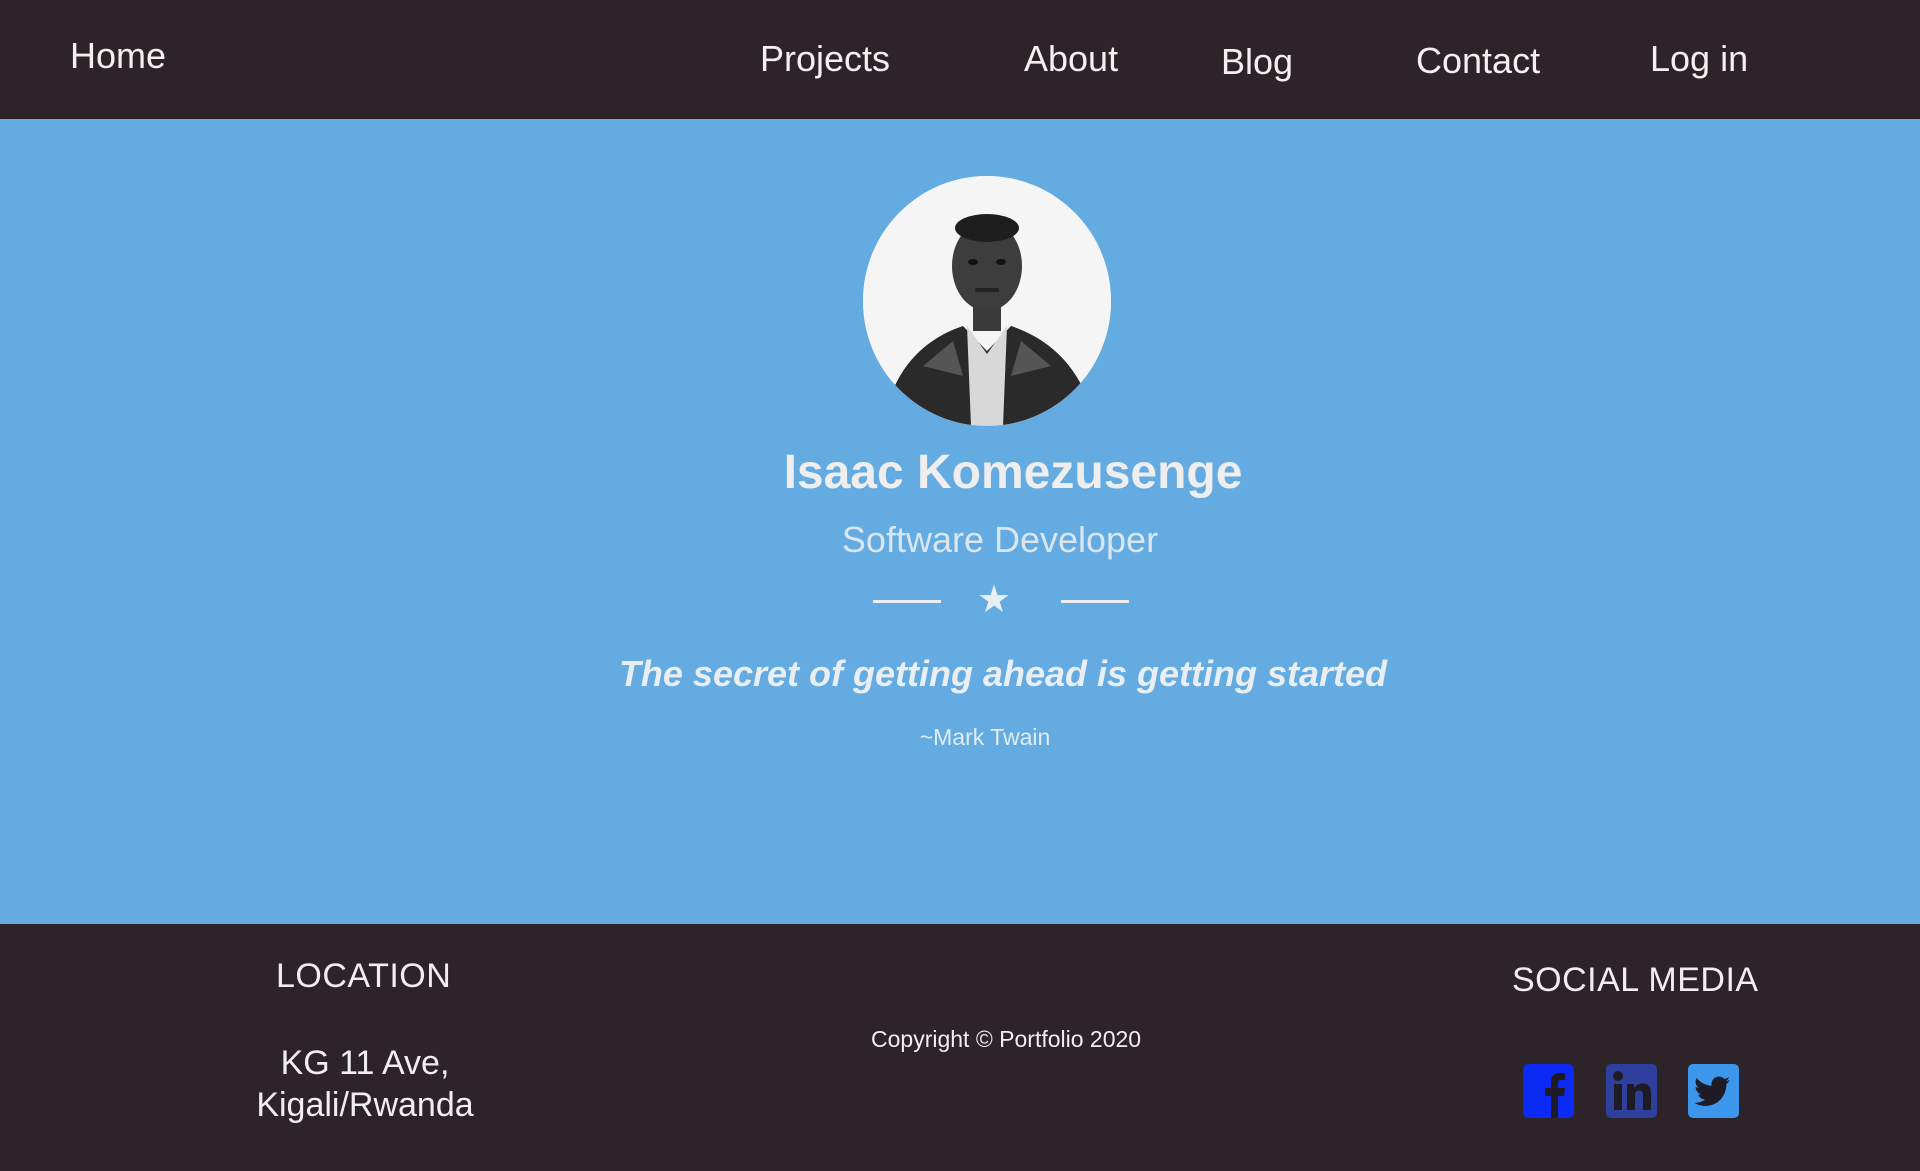 The width and height of the screenshot is (1920, 1171). What do you see at coordinates (1013, 472) in the screenshot?
I see `profile-name: Isaac Komezusenge` at bounding box center [1013, 472].